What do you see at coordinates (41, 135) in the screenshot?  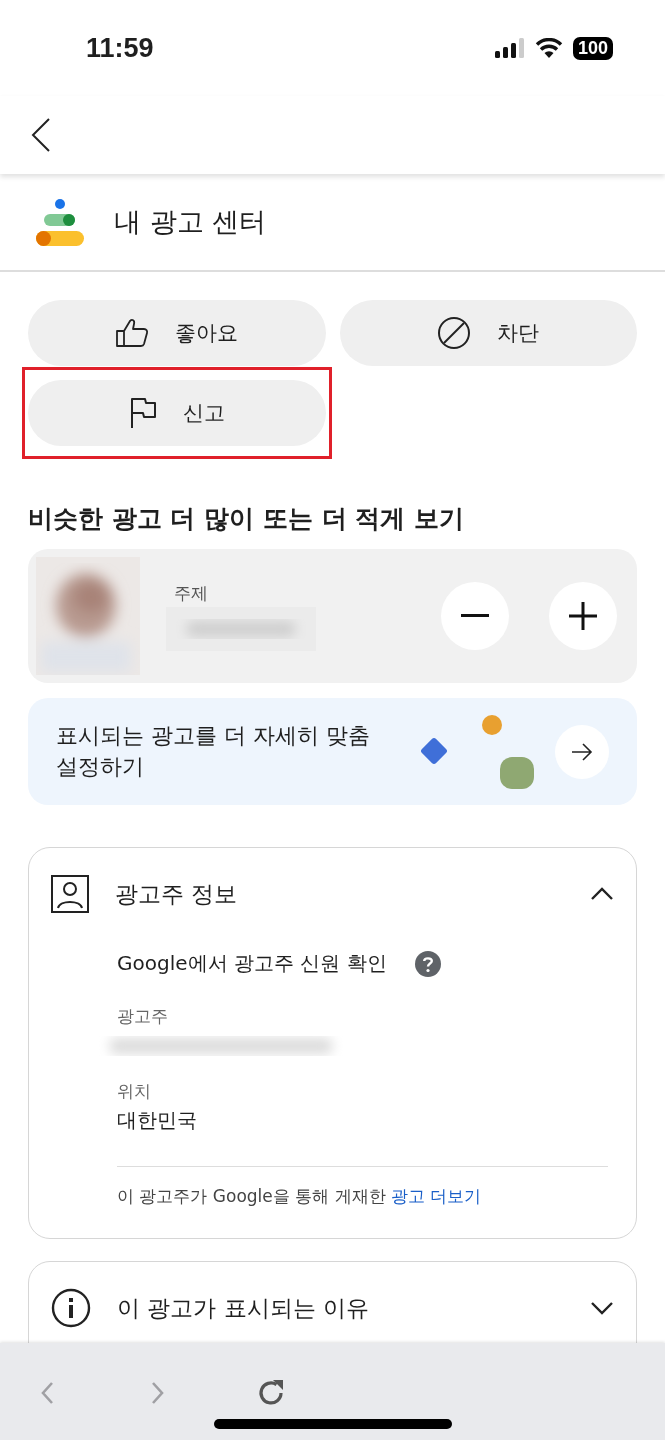 I see `back-icon` at bounding box center [41, 135].